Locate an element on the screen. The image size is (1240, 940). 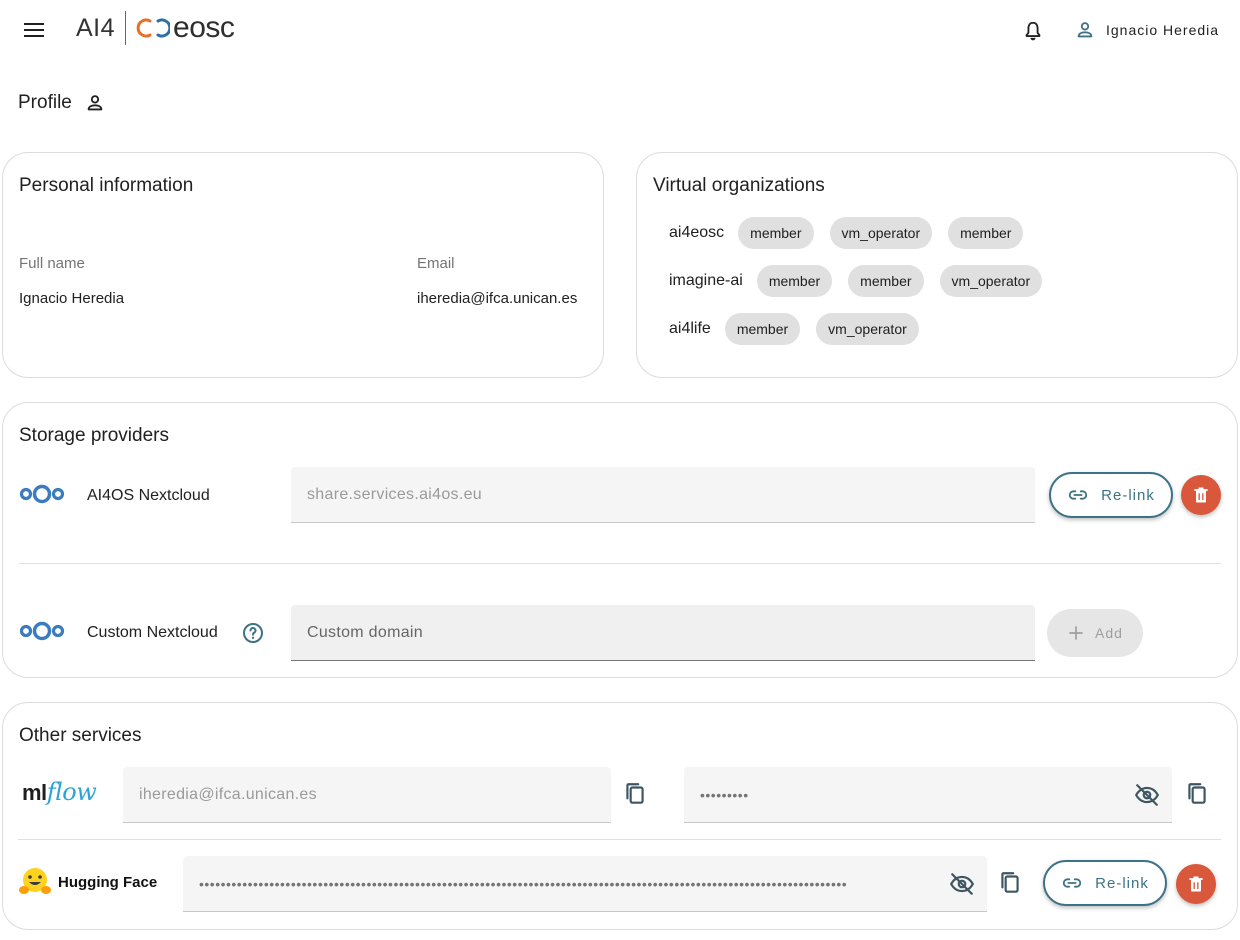
eosc-logo-icon is located at coordinates (153, 28).